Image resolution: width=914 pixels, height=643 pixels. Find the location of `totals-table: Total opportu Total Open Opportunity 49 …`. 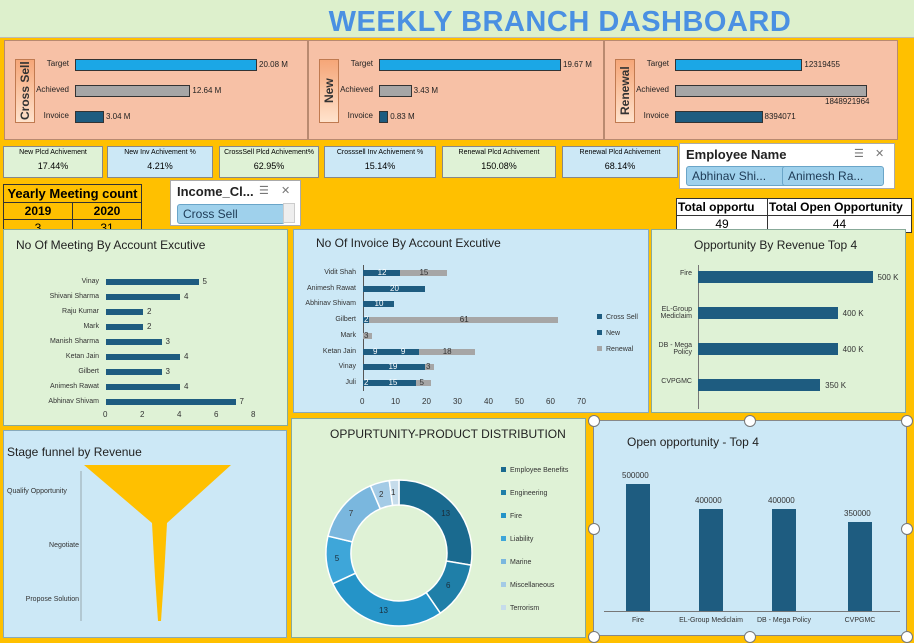

totals-table: Total opportu Total Open Opportunity 49 … is located at coordinates (794, 215).